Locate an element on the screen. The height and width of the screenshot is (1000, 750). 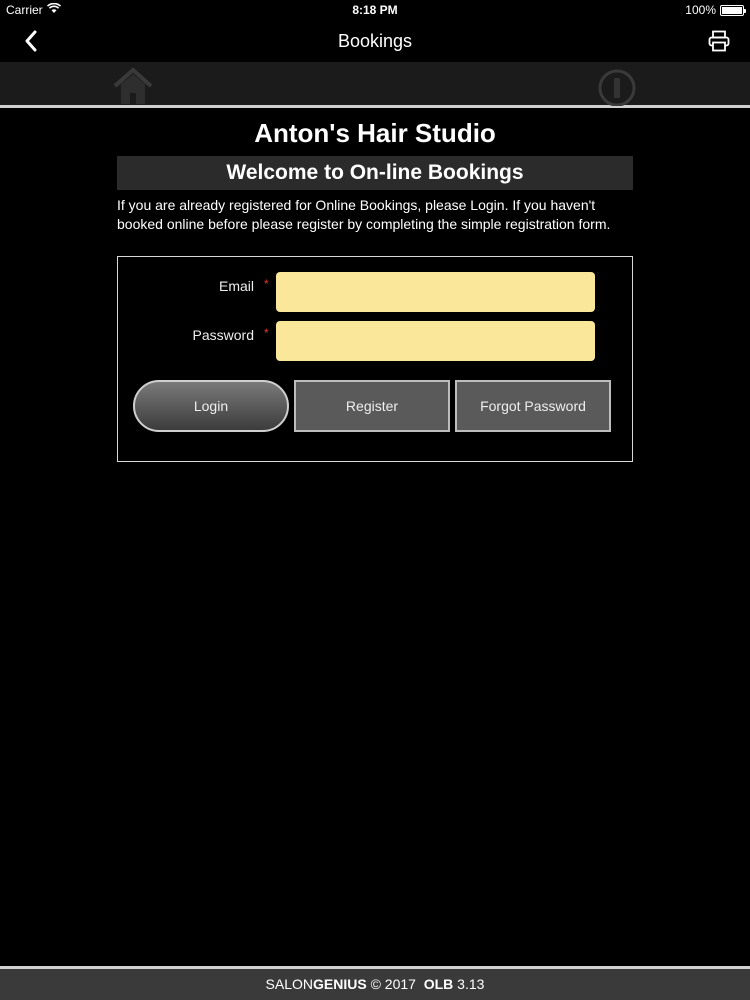
status-bar: Carrier 8:18 PM 100% is located at coordinates (375, 10).